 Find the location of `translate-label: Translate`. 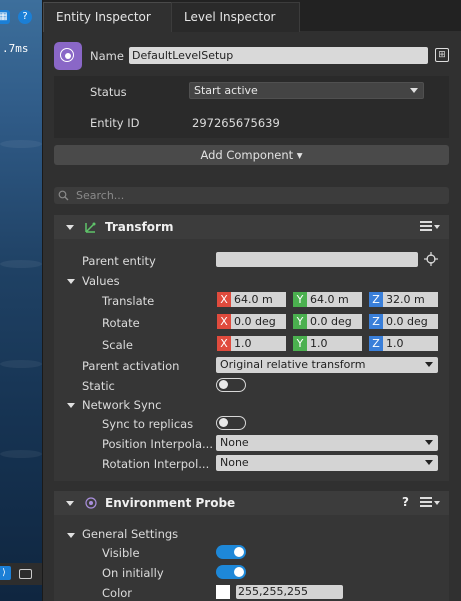

translate-label: Translate is located at coordinates (128, 301).